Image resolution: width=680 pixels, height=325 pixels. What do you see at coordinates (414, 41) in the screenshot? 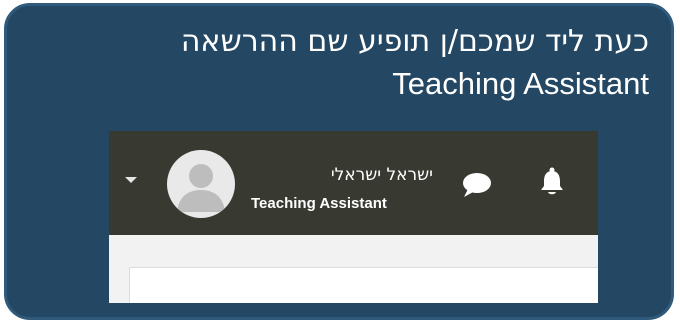
I see `instruction-line-1: כעת ליד שמכם/ן תופיע שם ההרשאה` at bounding box center [414, 41].